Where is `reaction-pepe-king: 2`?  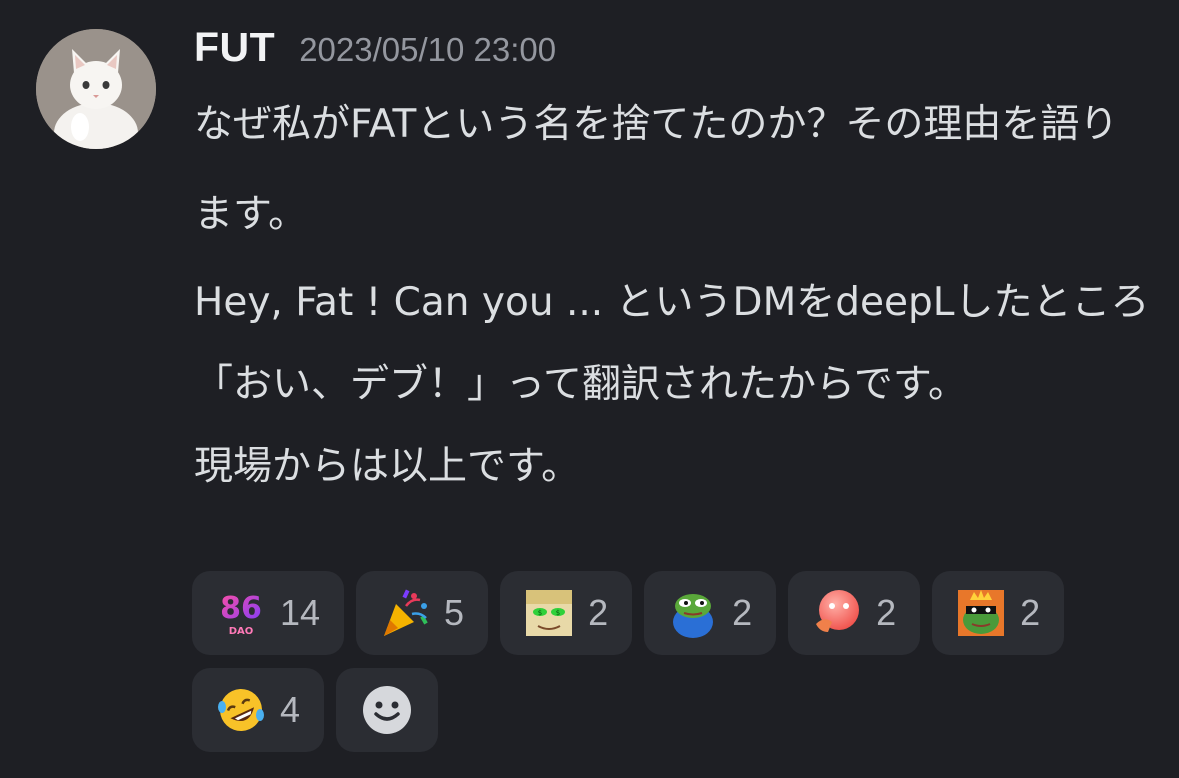 reaction-pepe-king: 2 is located at coordinates (998, 613).